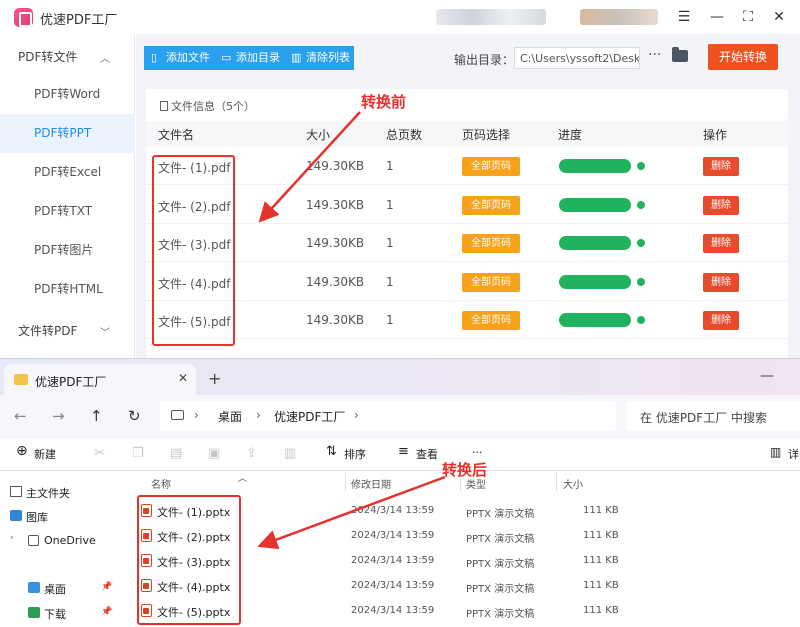 The image size is (800, 627). What do you see at coordinates (331, 451) in the screenshot?
I see `sort-icon: ⇅` at bounding box center [331, 451].